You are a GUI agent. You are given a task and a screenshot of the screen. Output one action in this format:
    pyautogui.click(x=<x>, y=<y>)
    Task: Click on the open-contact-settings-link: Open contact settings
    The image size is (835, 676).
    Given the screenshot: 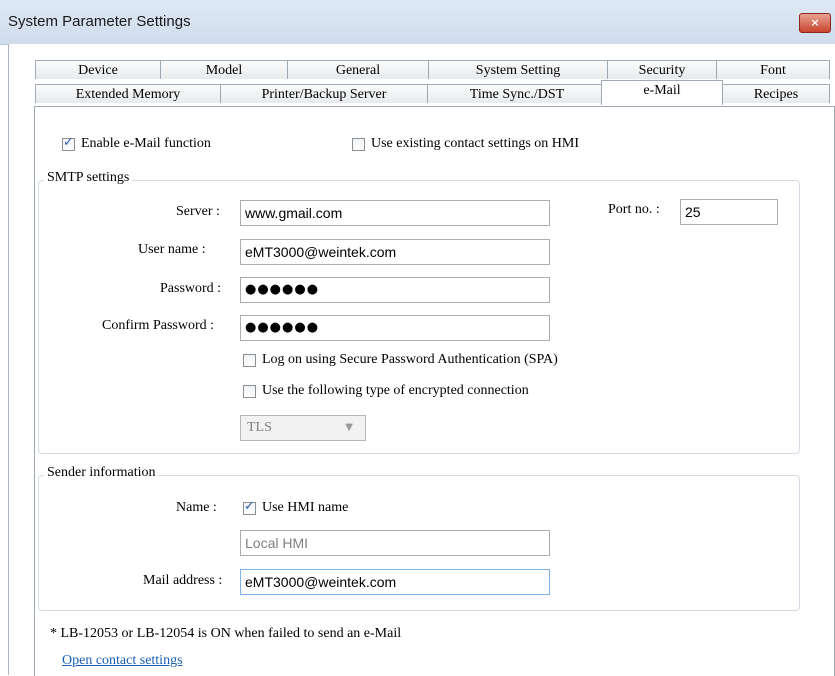 What is the action you would take?
    pyautogui.click(x=122, y=661)
    